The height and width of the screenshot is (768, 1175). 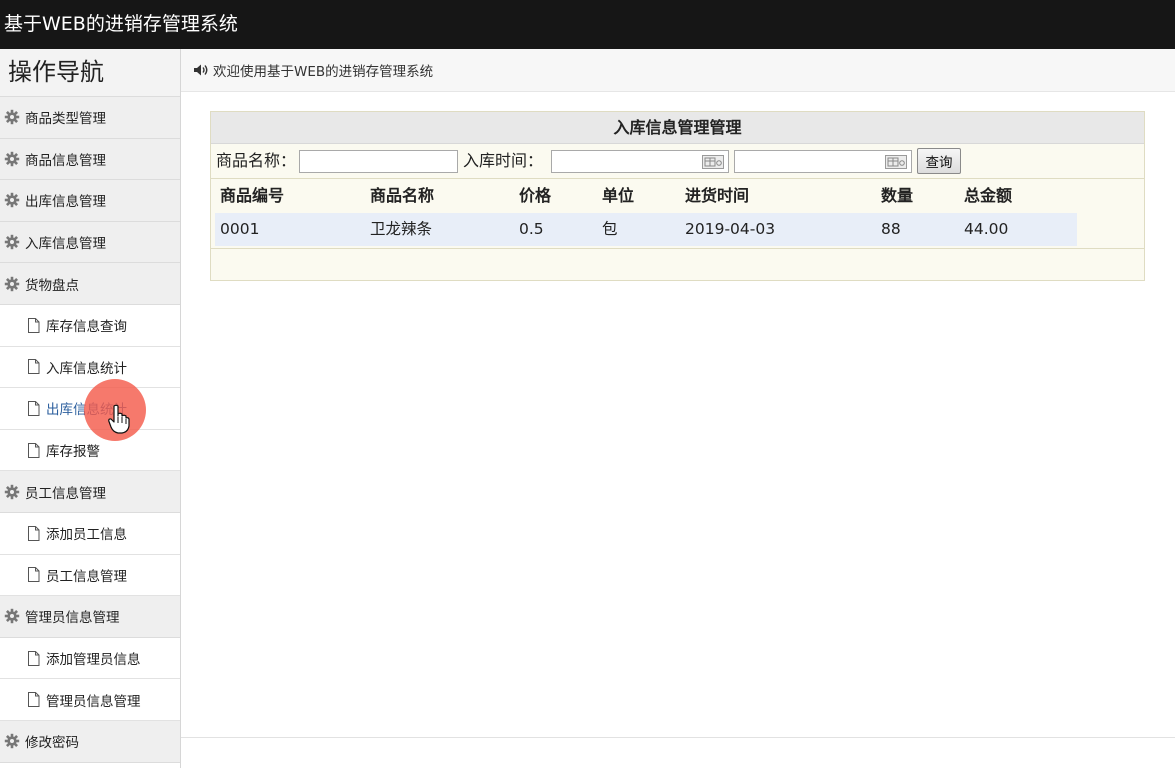 I want to click on sidebar-item-6: 入库信息统计, so click(x=90, y=367).